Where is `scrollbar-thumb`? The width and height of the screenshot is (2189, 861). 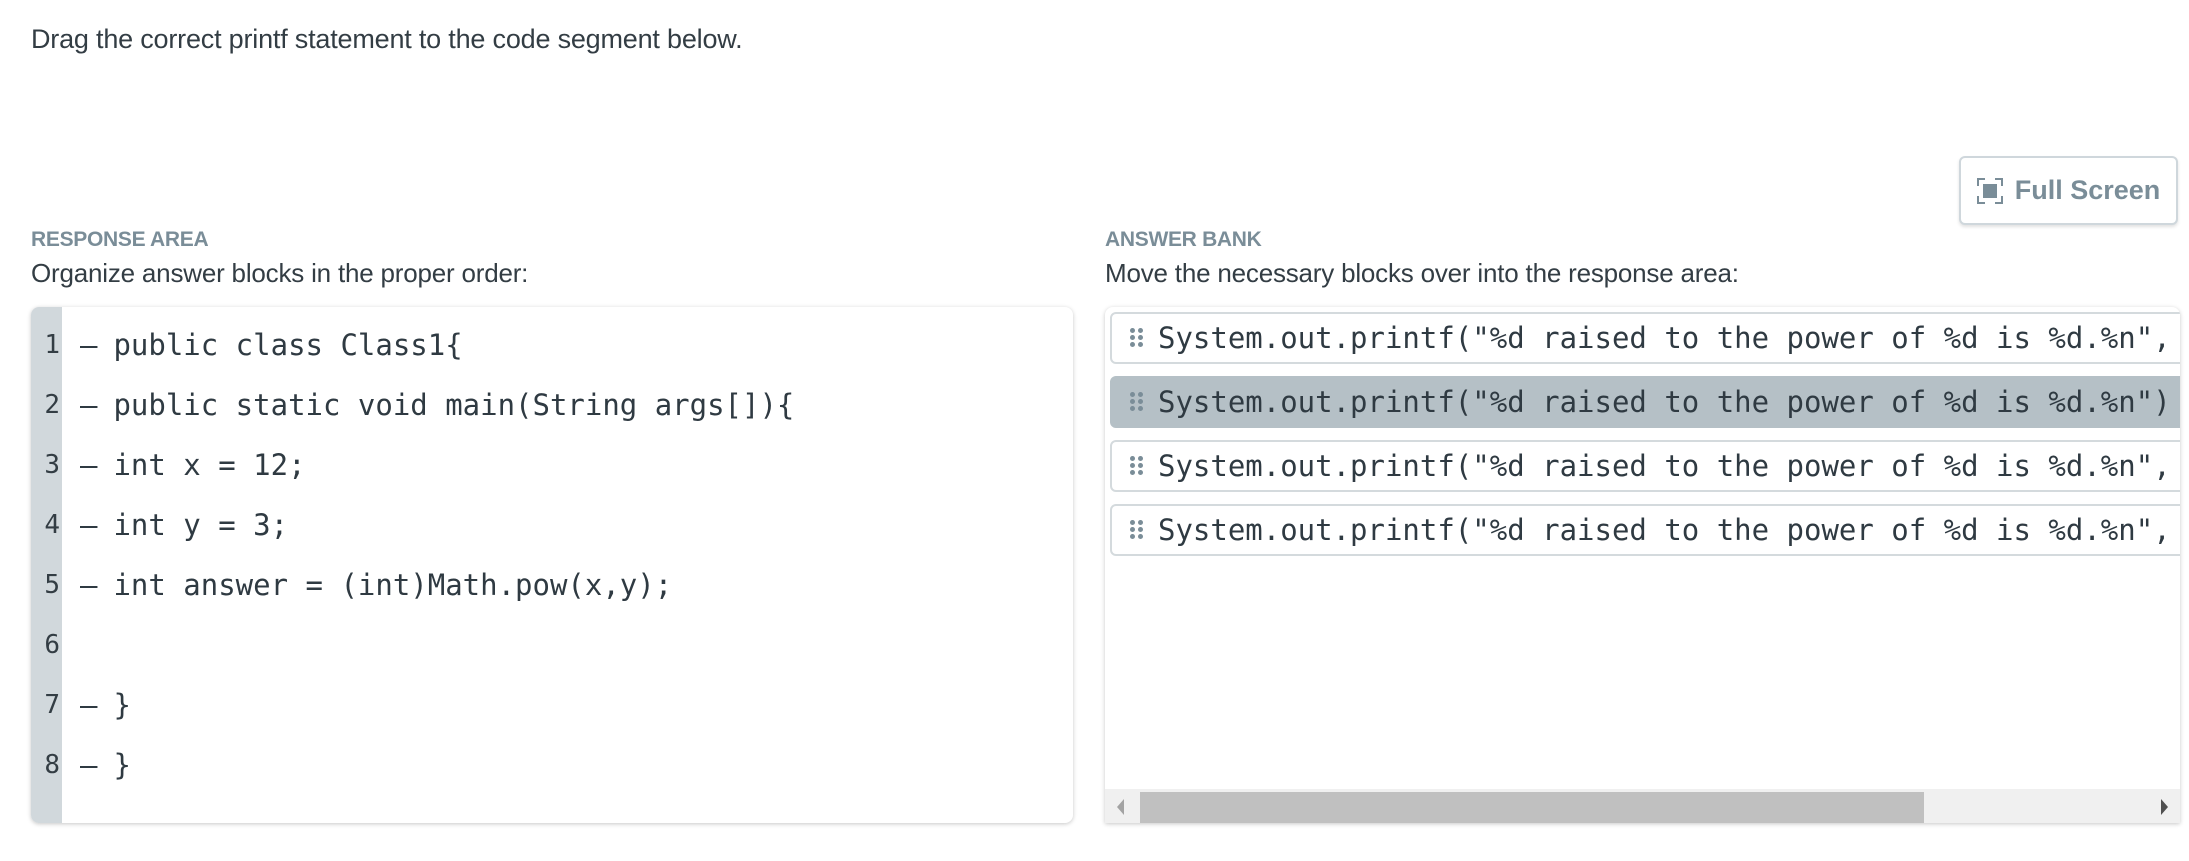
scrollbar-thumb is located at coordinates (1532, 807).